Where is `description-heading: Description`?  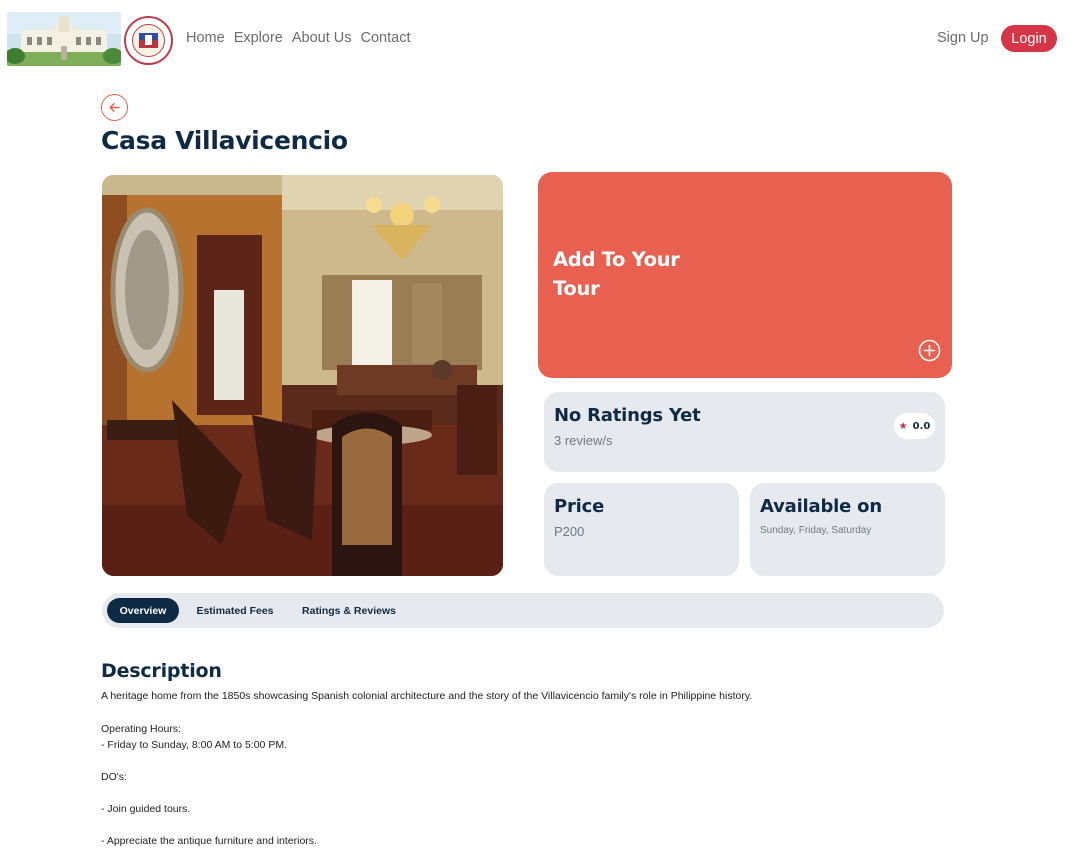 description-heading: Description is located at coordinates (161, 671).